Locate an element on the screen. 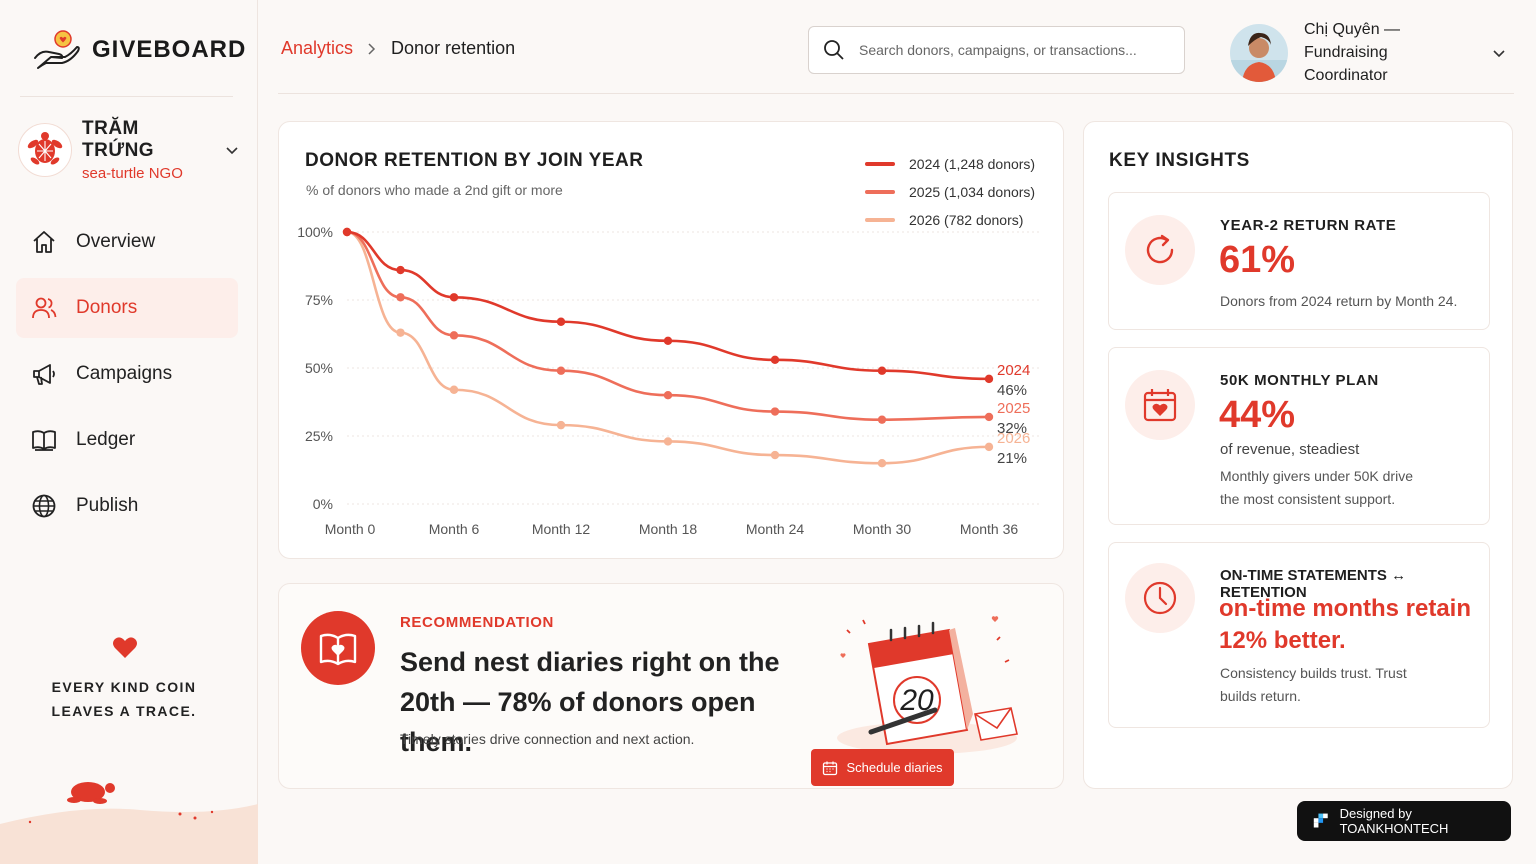  home-icon is located at coordinates (44, 242).